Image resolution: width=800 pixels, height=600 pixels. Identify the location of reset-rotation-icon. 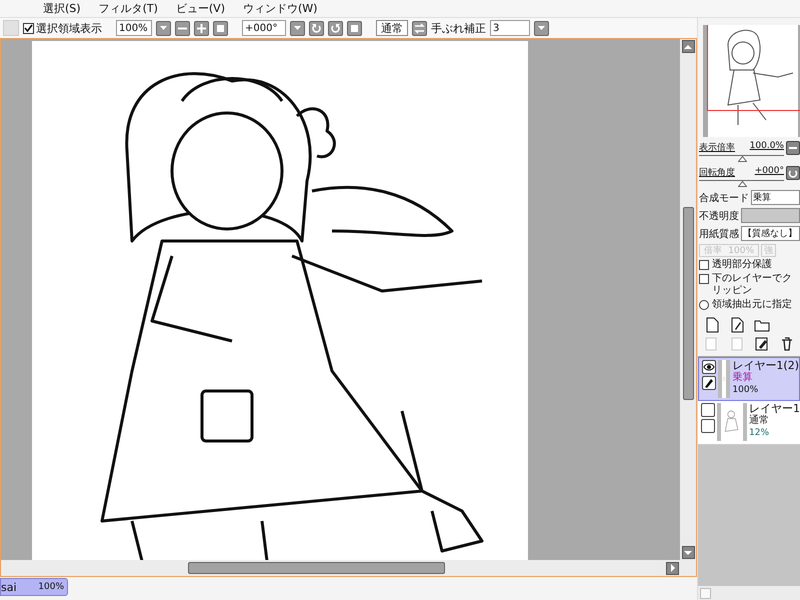
(354, 28).